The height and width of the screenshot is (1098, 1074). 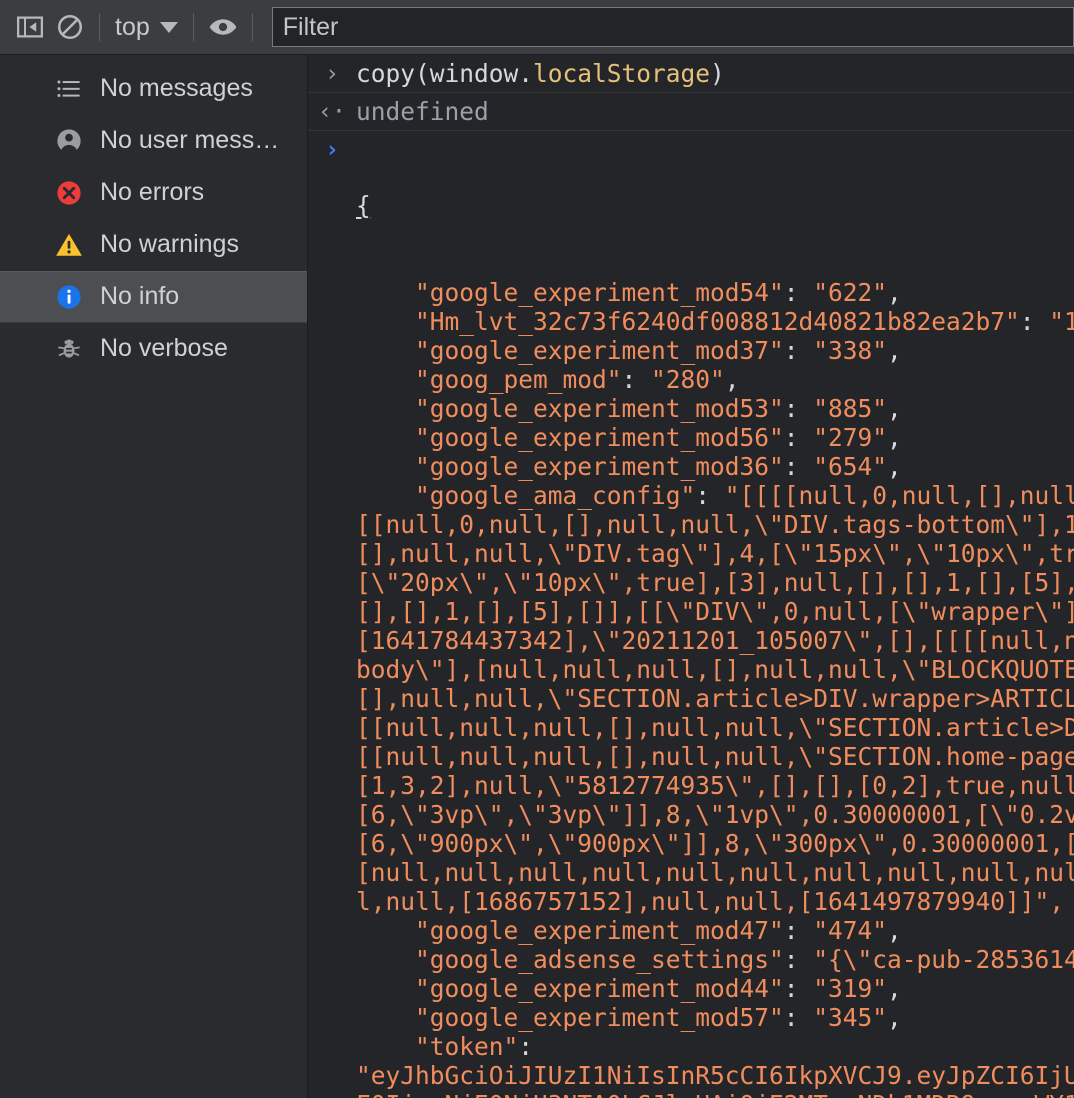 What do you see at coordinates (850, 292) in the screenshot?
I see `entry-value: "622"` at bounding box center [850, 292].